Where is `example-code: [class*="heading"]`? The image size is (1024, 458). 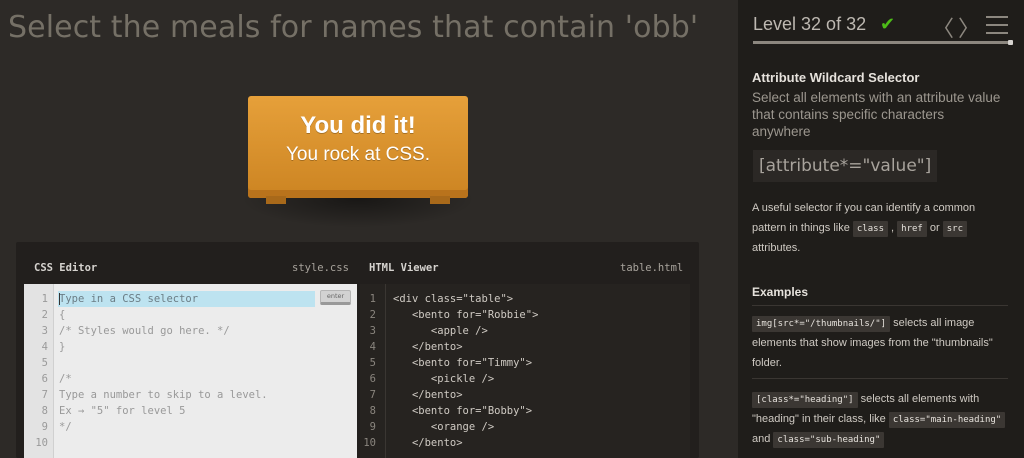
example-code: [class*="heading"] is located at coordinates (805, 400).